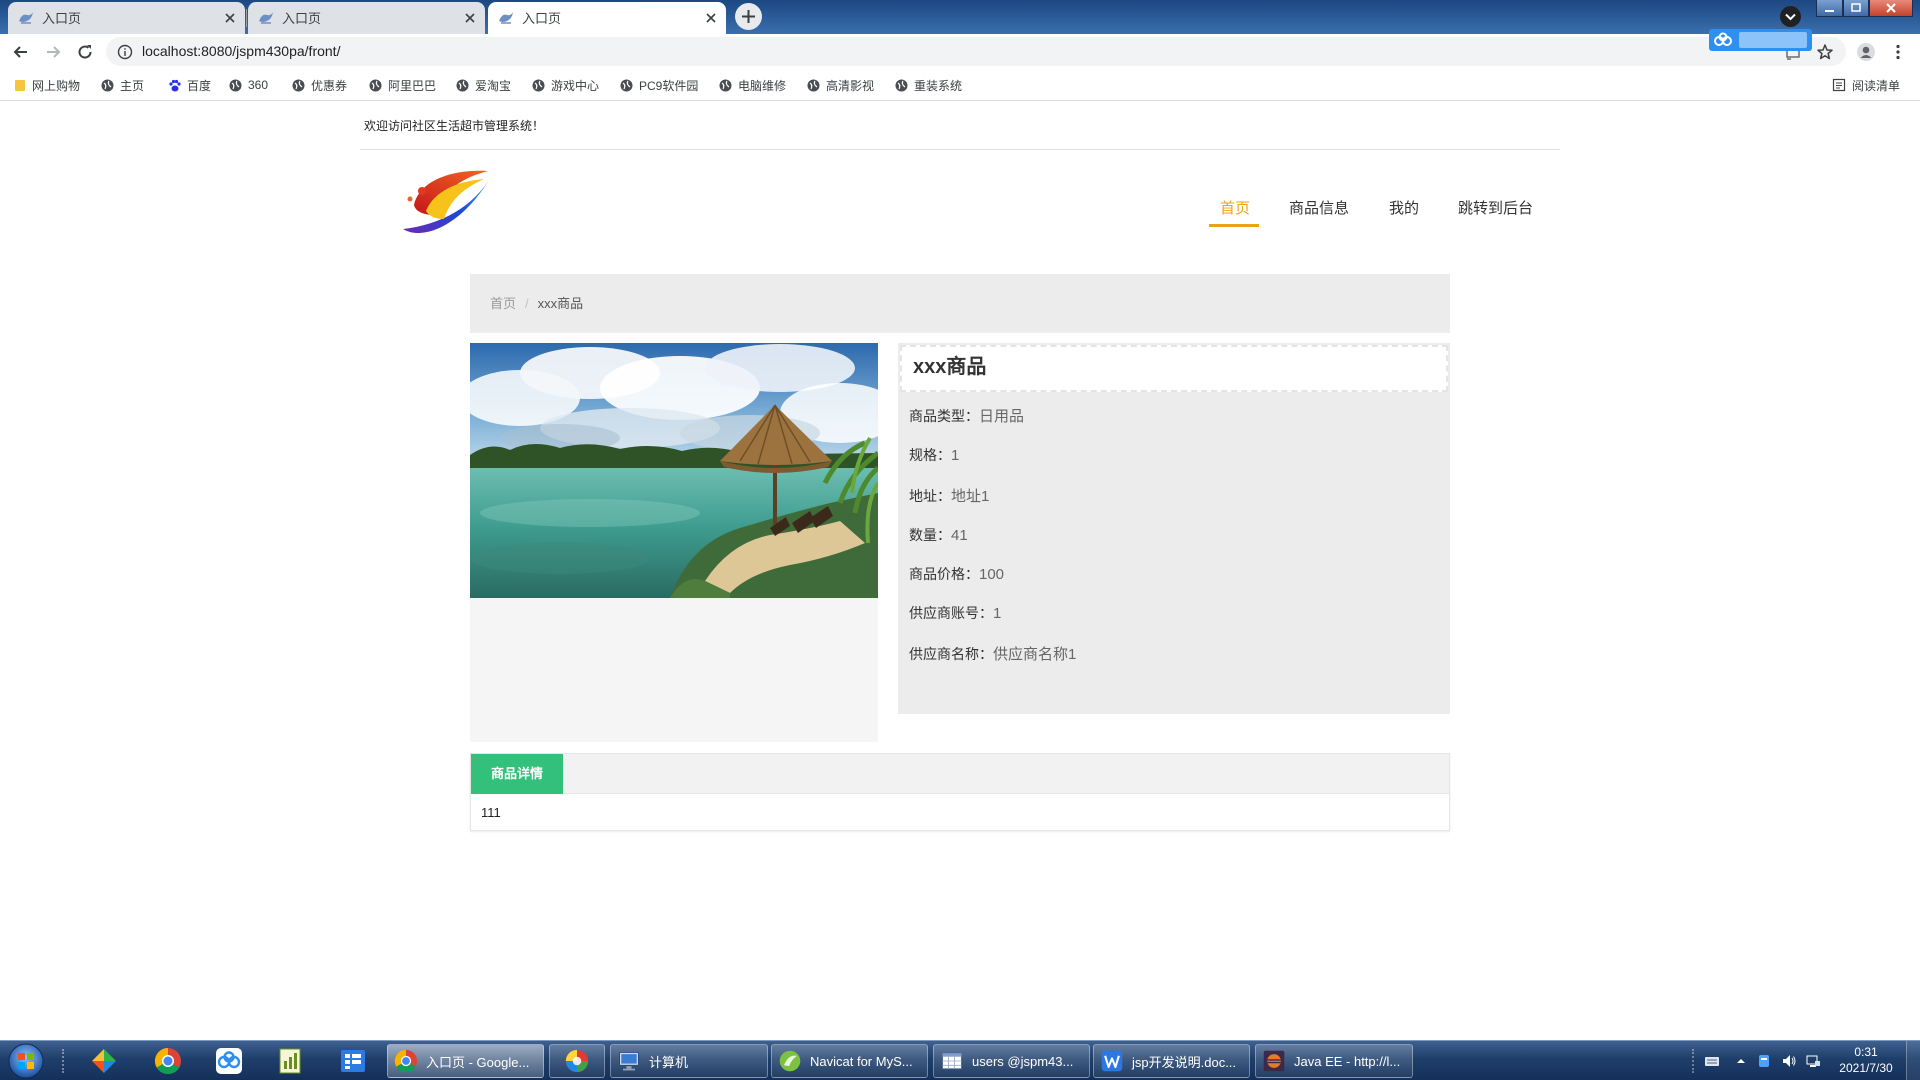 Image resolution: width=1920 pixels, height=1080 pixels. What do you see at coordinates (1741, 1061) in the screenshot?
I see `show-hidden-icons-button` at bounding box center [1741, 1061].